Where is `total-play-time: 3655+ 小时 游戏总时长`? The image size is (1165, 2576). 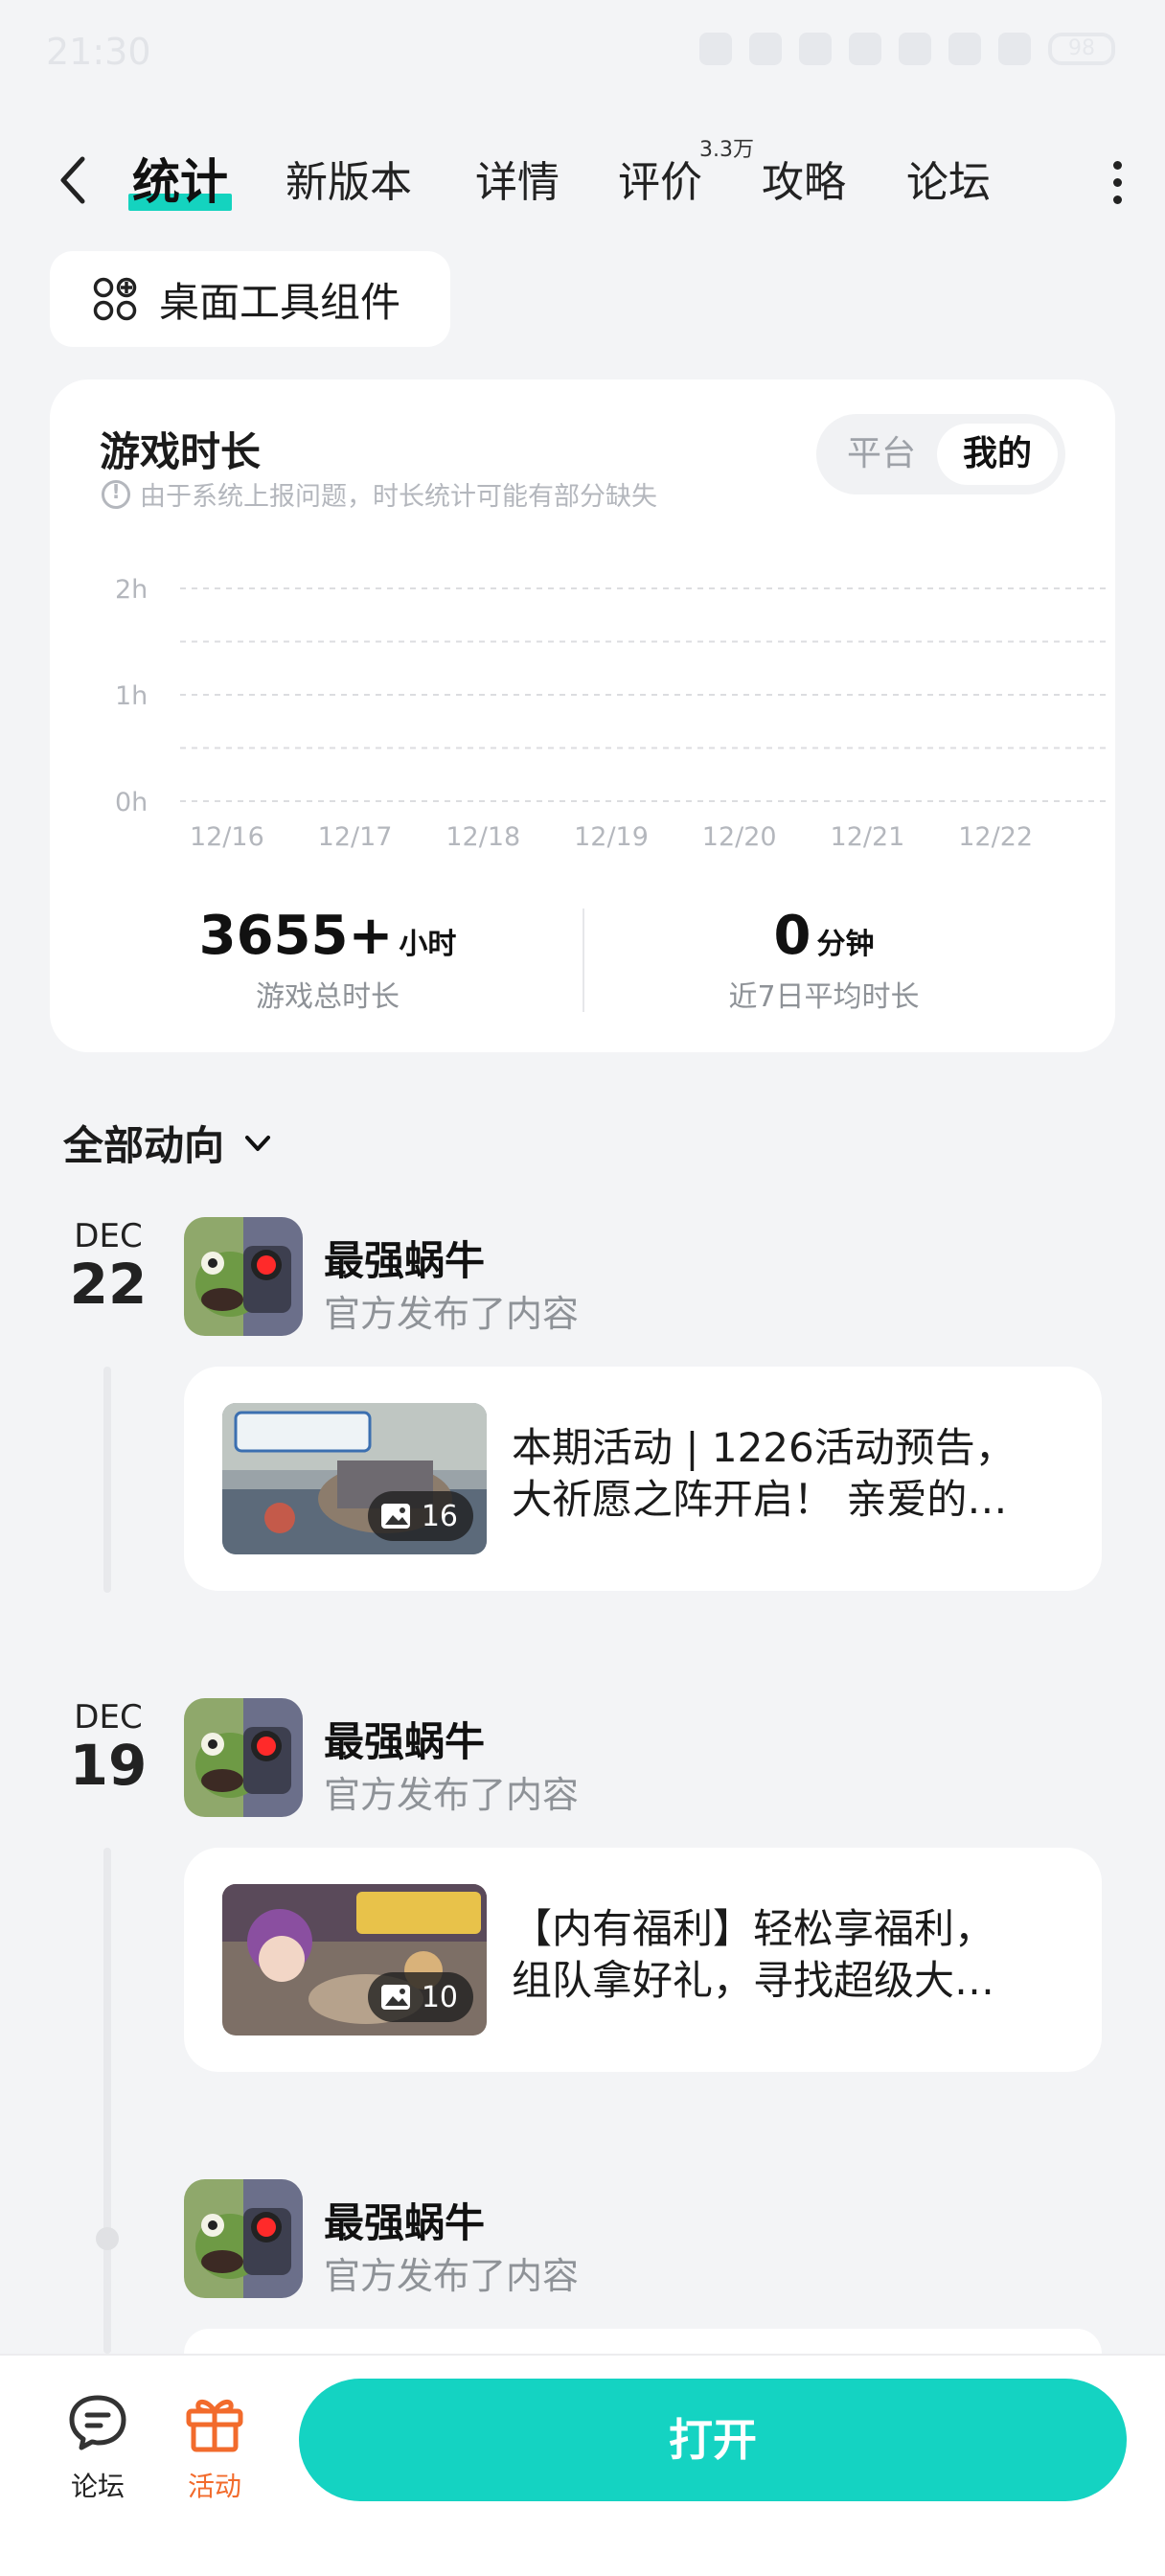 total-play-time: 3655+ 小时 游戏总时长 is located at coordinates (327, 960).